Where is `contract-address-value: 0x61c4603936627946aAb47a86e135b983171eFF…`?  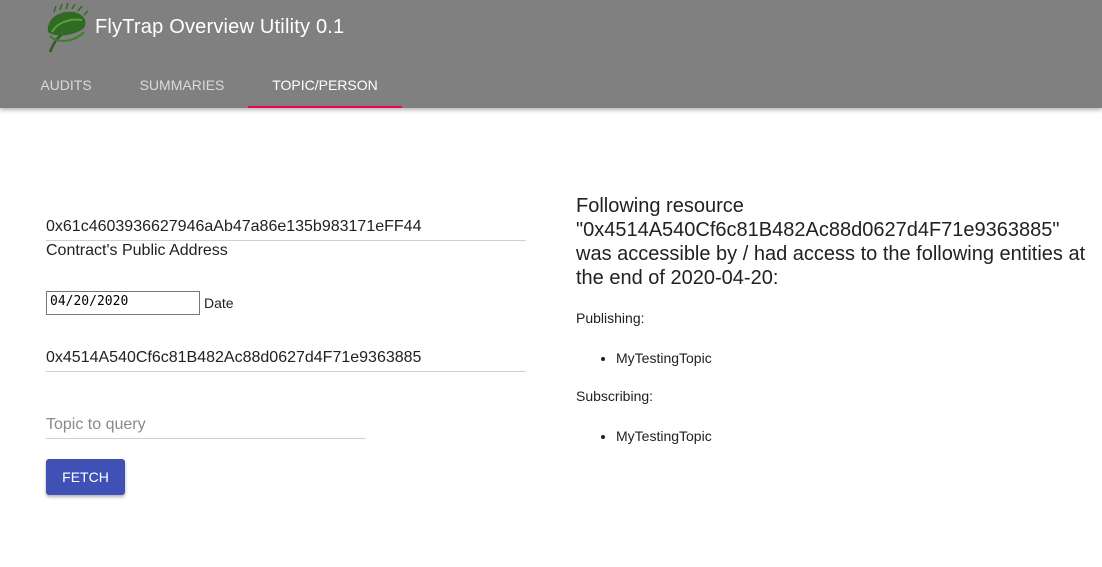
contract-address-value: 0x61c4603936627946aAb47a86e135b983171eFF… is located at coordinates (234, 226).